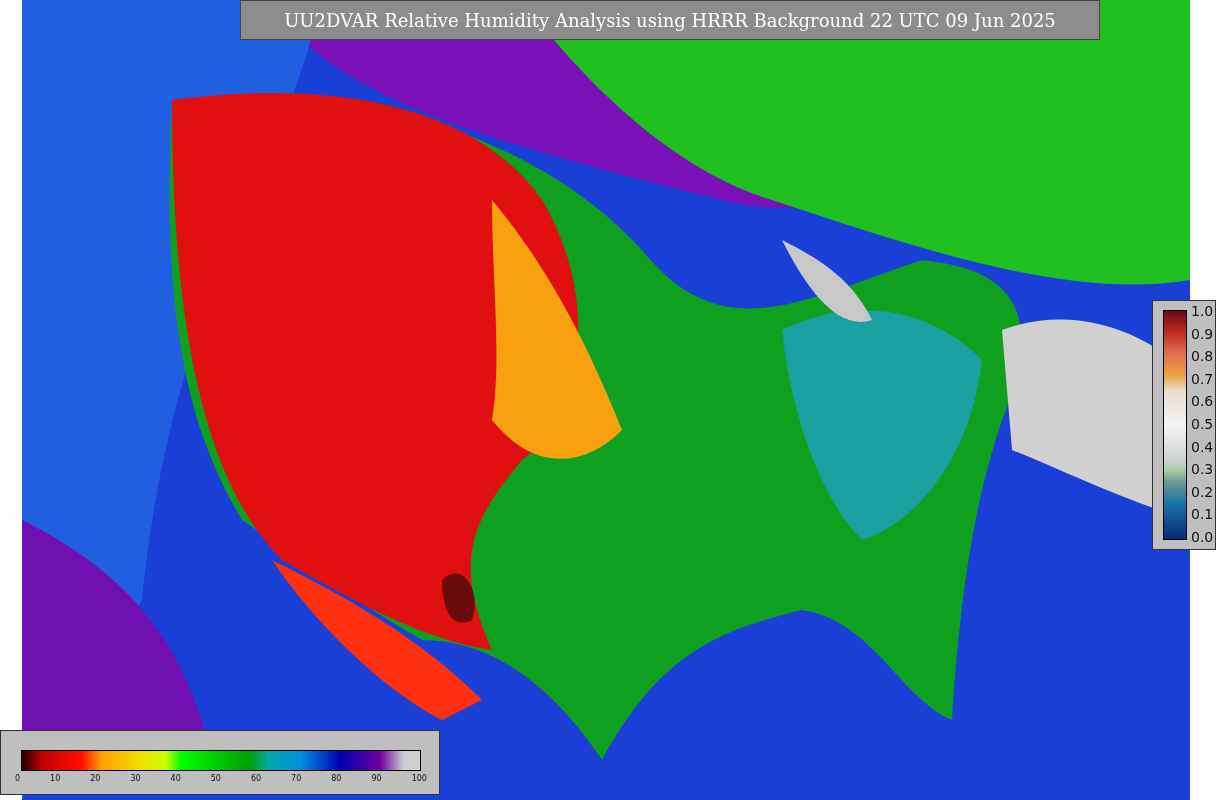  I want to click on tick-label: 40, so click(175, 778).